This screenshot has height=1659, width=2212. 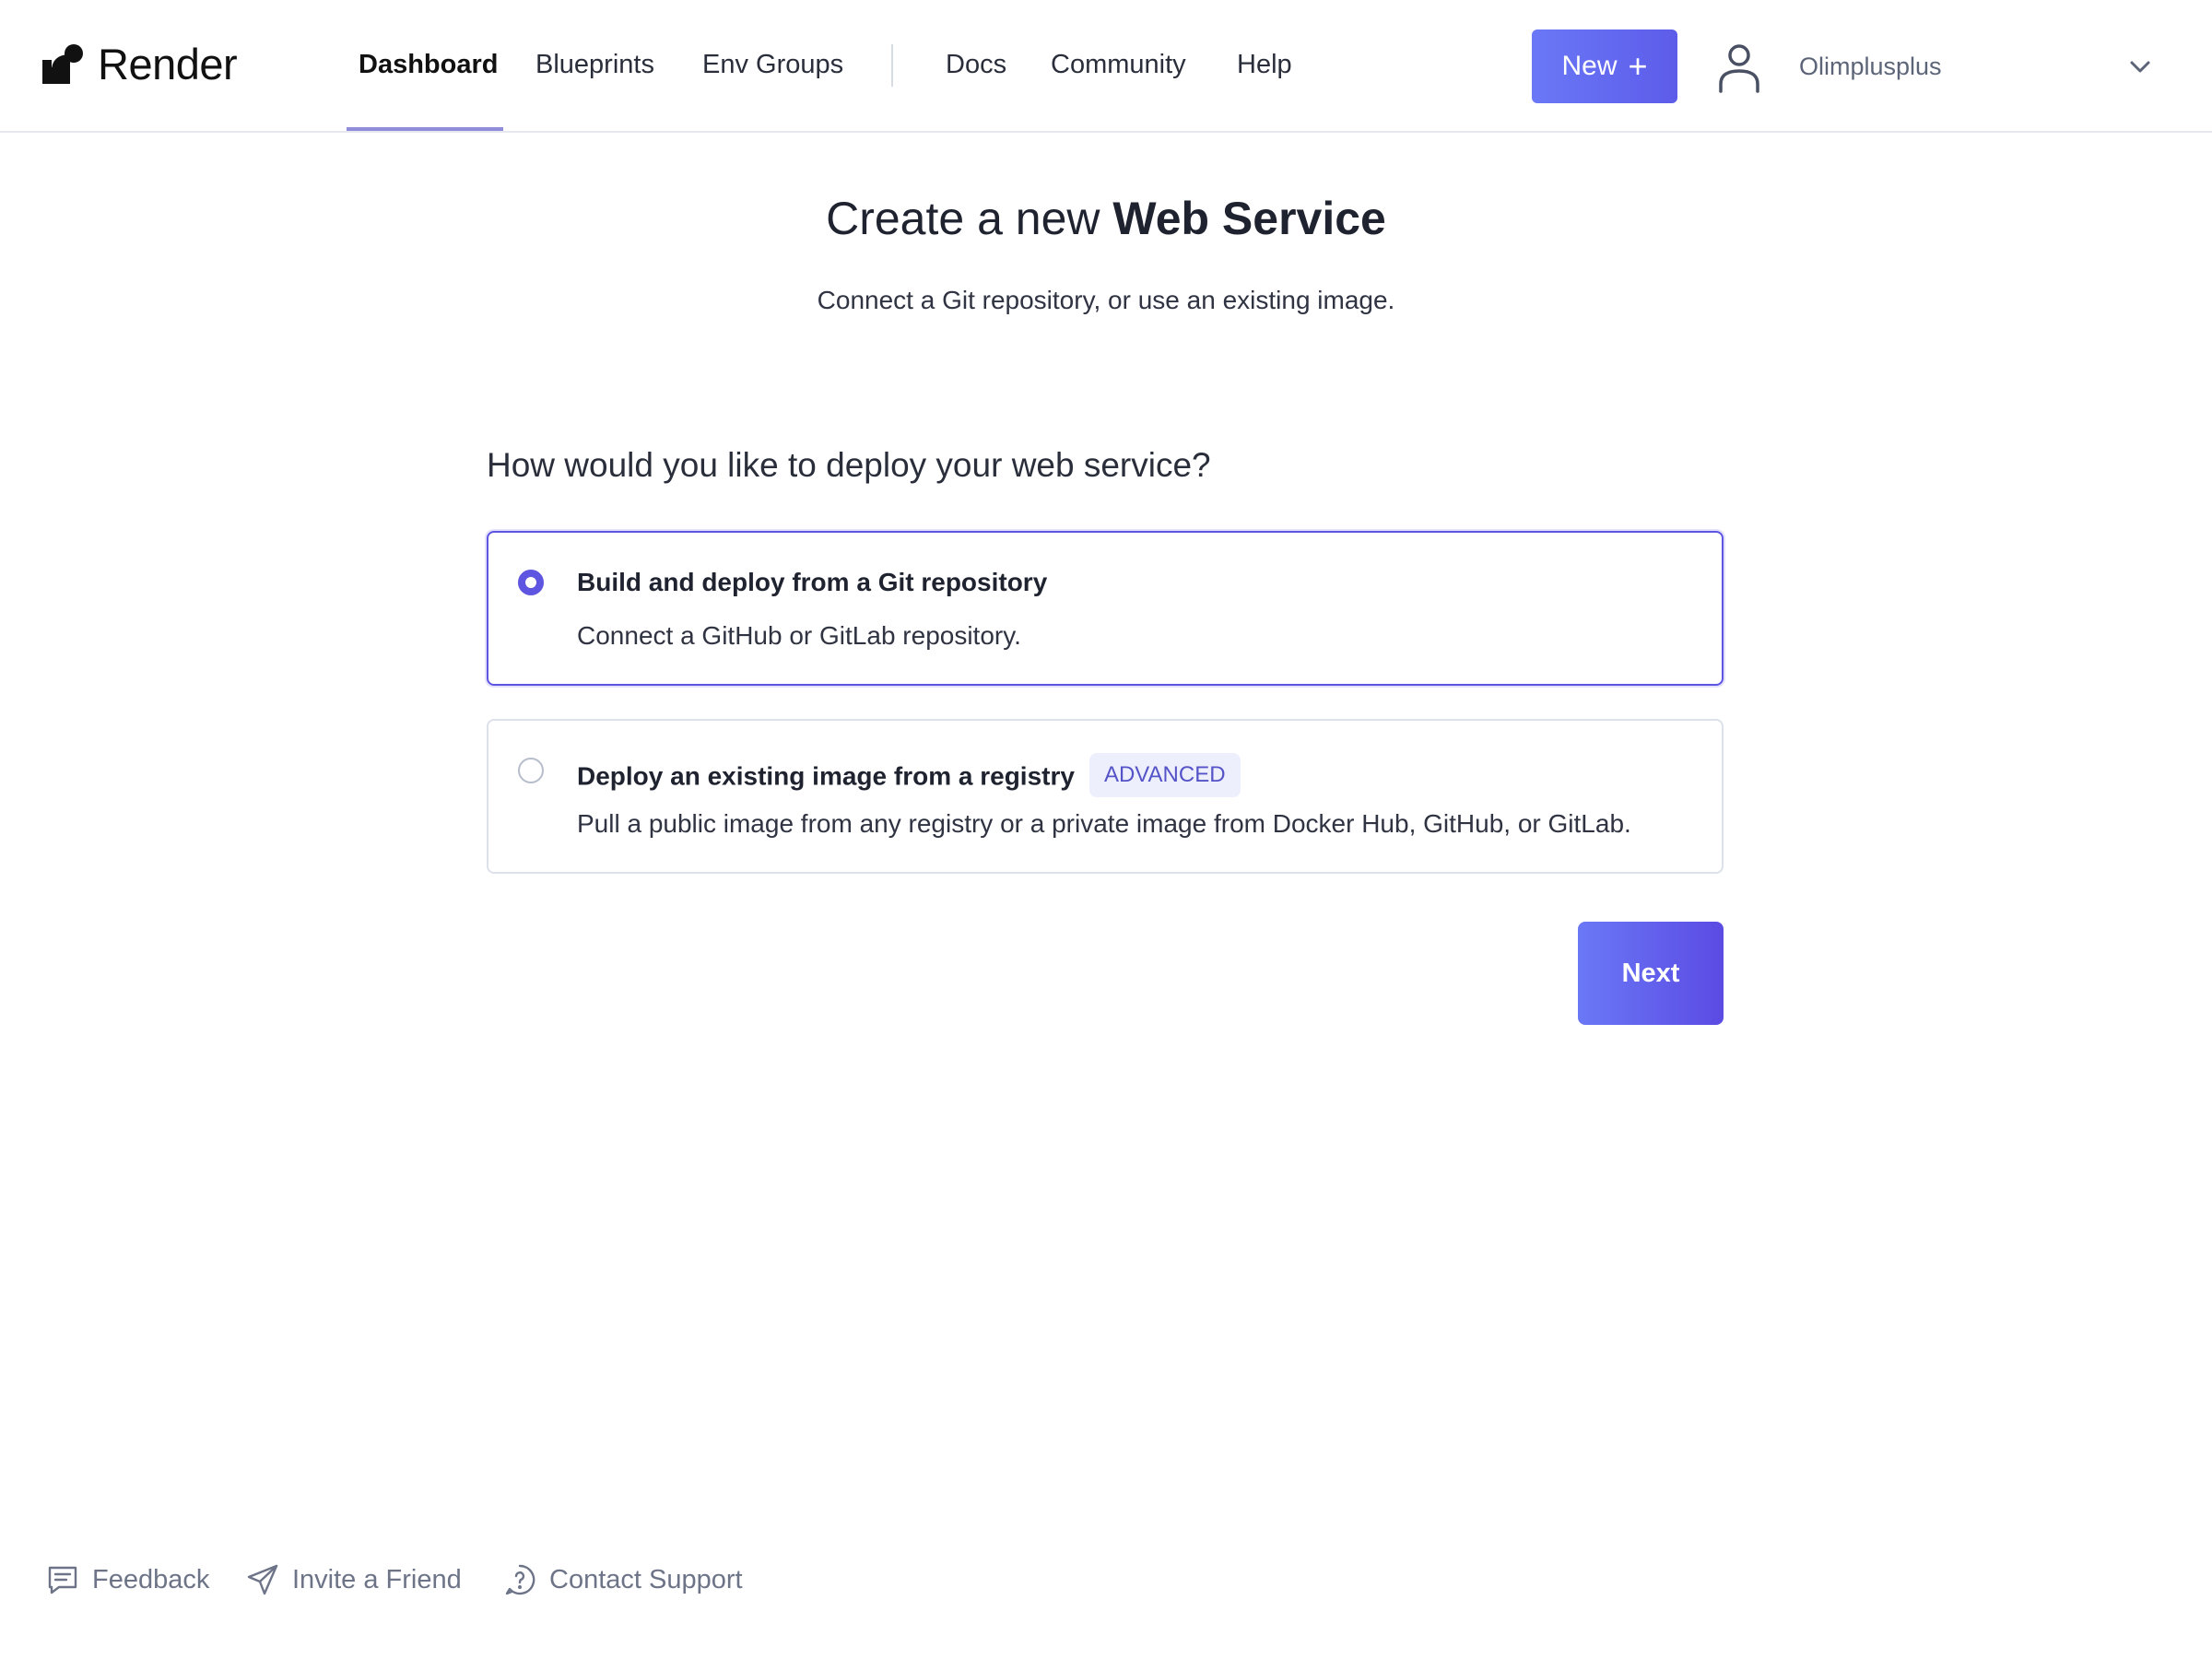 I want to click on feedback-icon, so click(x=62, y=1580).